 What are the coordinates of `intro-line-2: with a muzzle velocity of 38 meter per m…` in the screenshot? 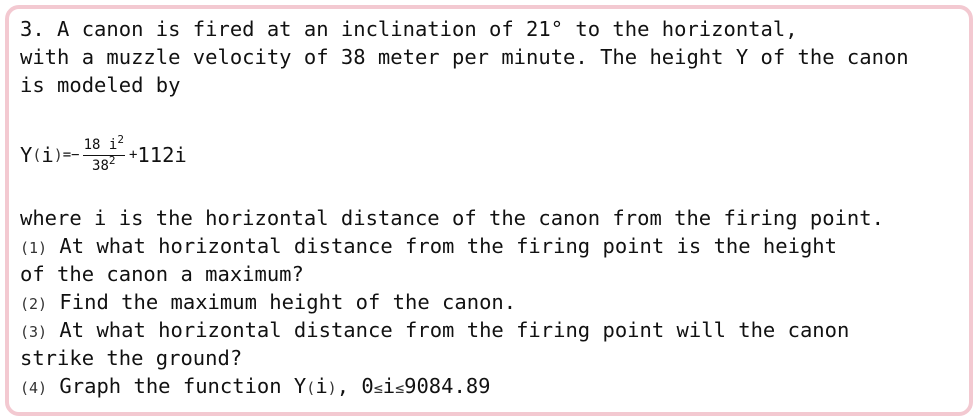 It's located at (464, 57).